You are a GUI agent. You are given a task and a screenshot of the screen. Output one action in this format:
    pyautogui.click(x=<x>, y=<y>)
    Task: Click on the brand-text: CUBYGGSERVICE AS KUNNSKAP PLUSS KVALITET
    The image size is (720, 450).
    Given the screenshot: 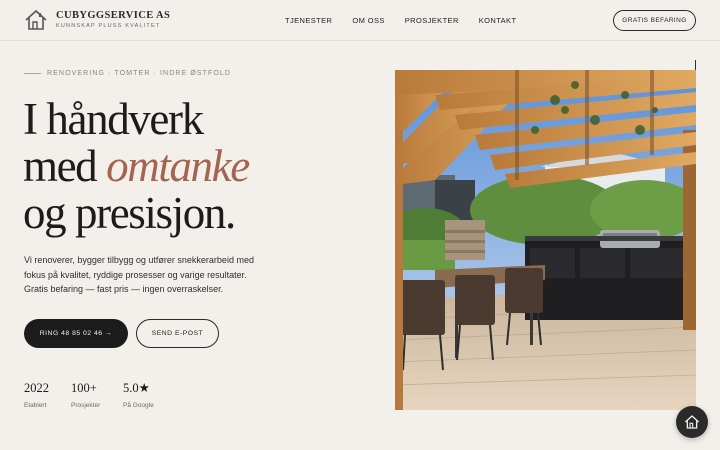 What is the action you would take?
    pyautogui.click(x=113, y=20)
    